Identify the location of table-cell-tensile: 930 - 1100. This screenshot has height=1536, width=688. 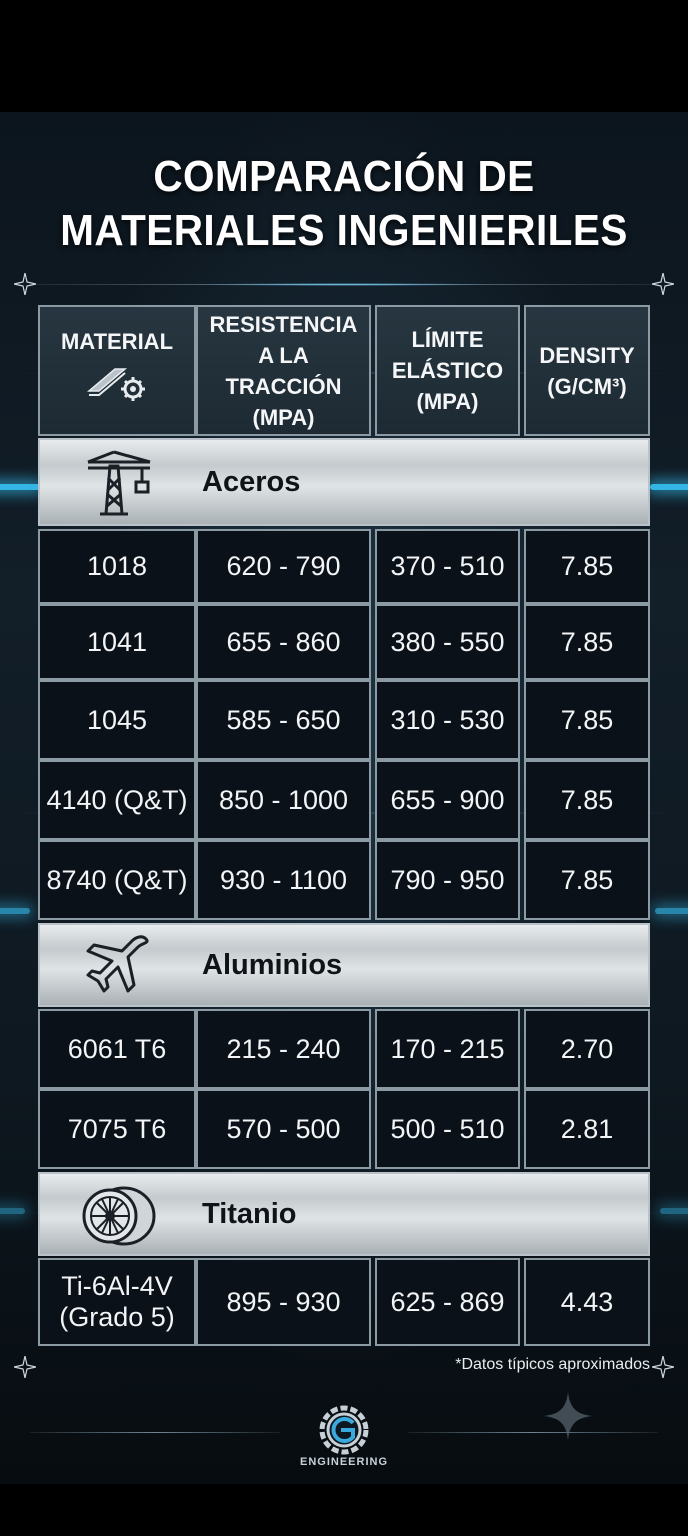
(283, 880).